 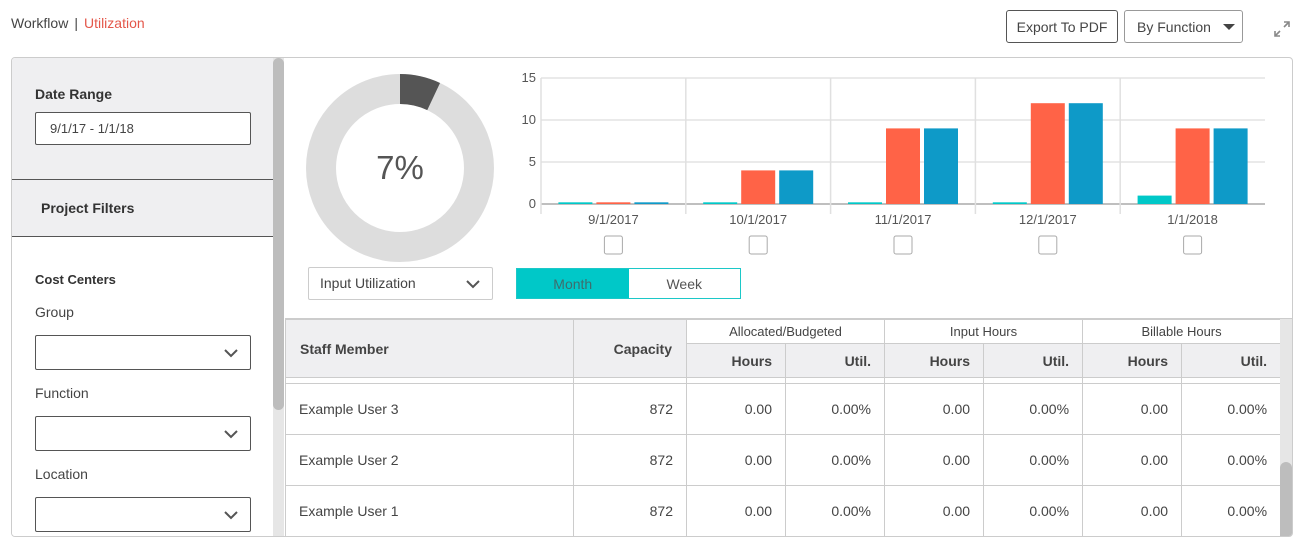 What do you see at coordinates (114, 23) in the screenshot?
I see `breadcrumb-current: Utilization` at bounding box center [114, 23].